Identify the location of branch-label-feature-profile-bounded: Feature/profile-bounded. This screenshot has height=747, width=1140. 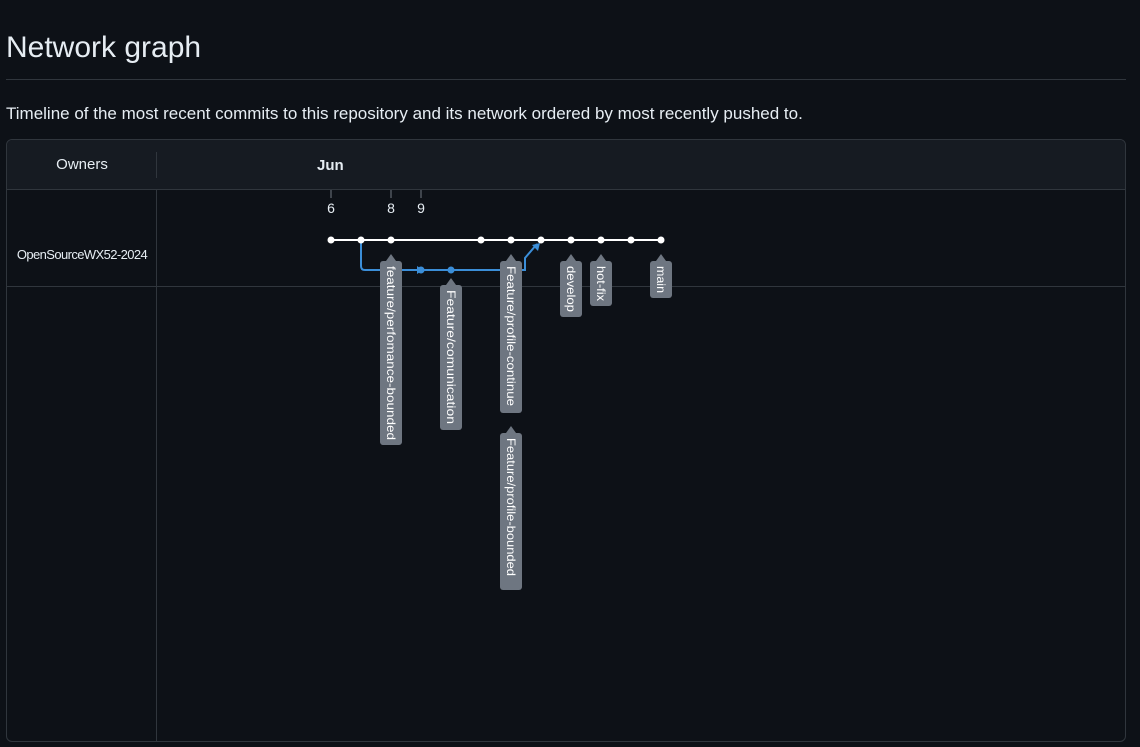
(511, 508).